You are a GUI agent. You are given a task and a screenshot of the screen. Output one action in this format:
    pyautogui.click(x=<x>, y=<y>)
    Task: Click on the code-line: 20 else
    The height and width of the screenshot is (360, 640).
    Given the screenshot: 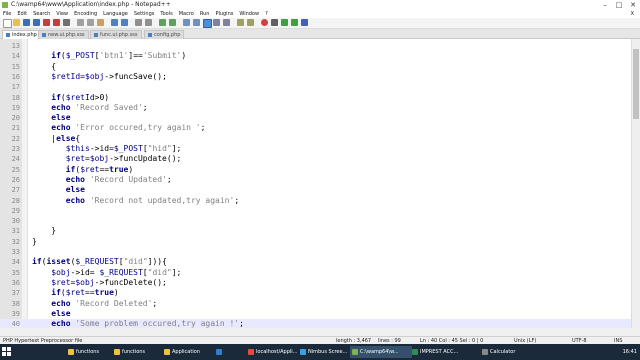 What is the action you would take?
    pyautogui.click(x=320, y=118)
    